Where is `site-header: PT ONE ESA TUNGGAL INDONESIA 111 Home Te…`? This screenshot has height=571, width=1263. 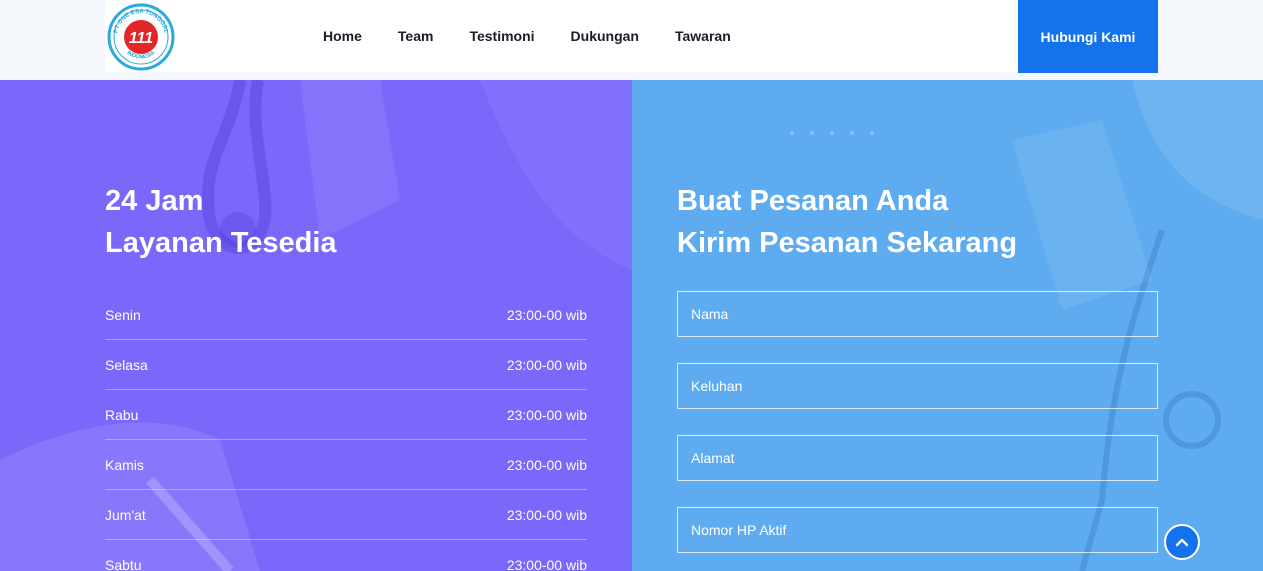
site-header: PT ONE ESA TUNGGAL INDONESIA 111 Home Te… is located at coordinates (631, 40).